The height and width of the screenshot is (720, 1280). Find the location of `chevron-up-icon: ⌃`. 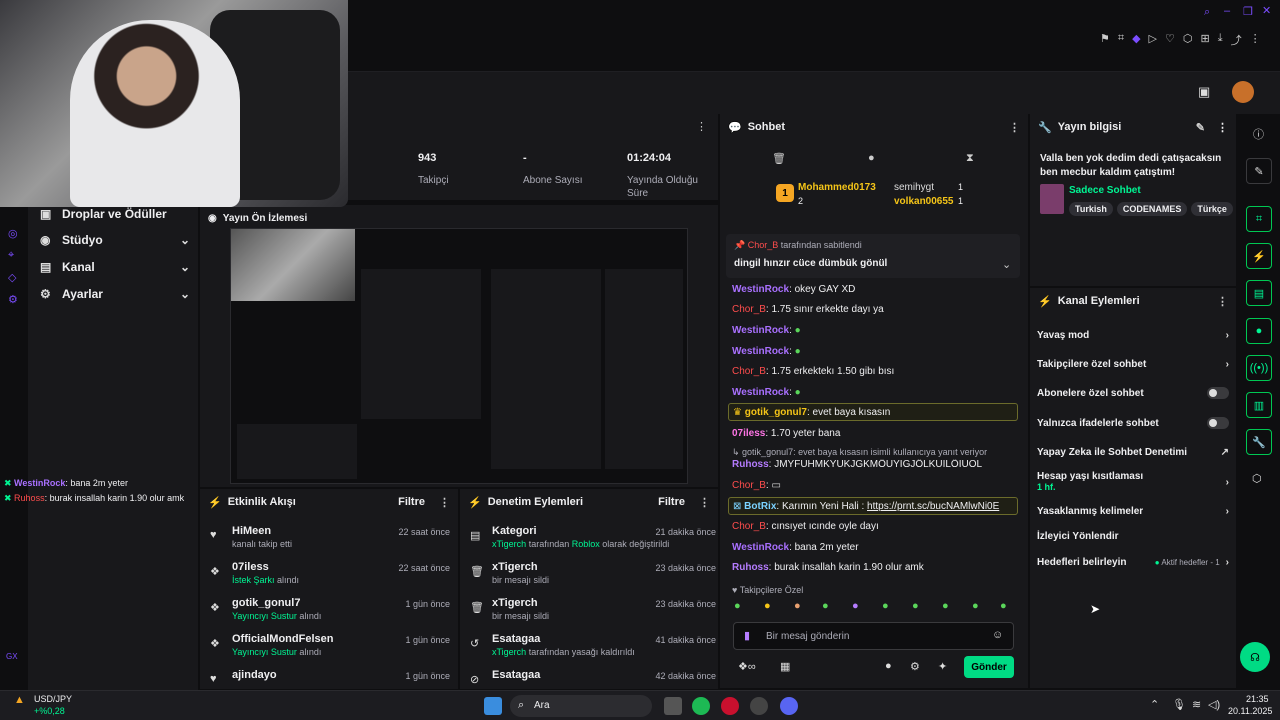

chevron-up-icon: ⌃ is located at coordinates (1154, 704).